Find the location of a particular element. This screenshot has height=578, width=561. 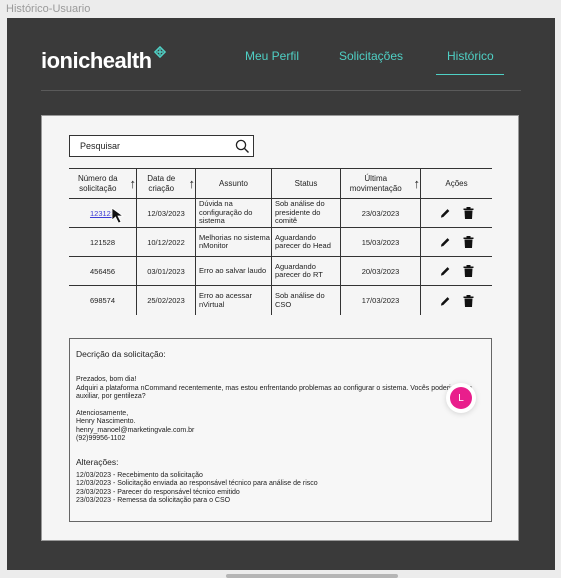

cell-numero: 121528 is located at coordinates (103, 242).